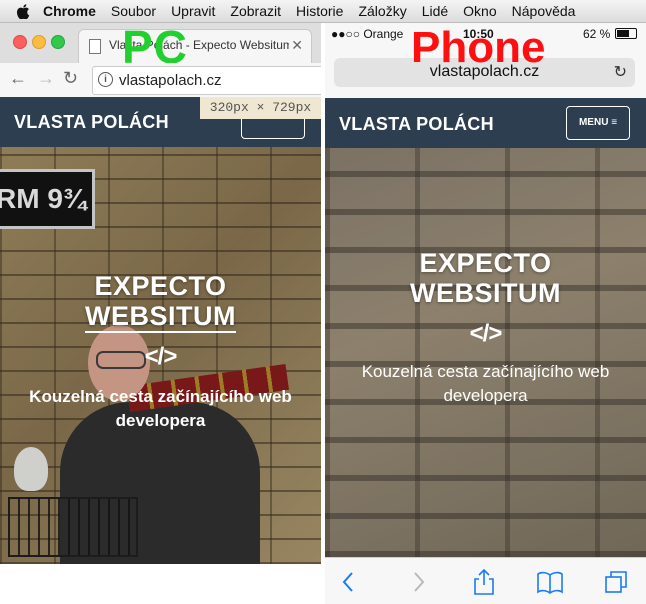 Image resolution: width=646 pixels, height=604 pixels. I want to click on menu-button: MENU ≡, so click(598, 123).